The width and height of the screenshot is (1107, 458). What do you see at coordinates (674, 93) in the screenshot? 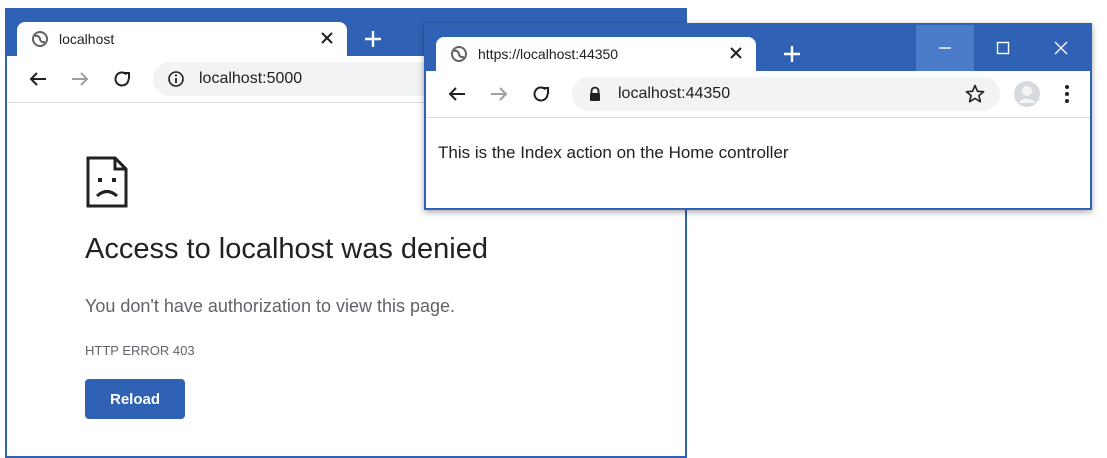
I see `url-text: localhost:44350` at bounding box center [674, 93].